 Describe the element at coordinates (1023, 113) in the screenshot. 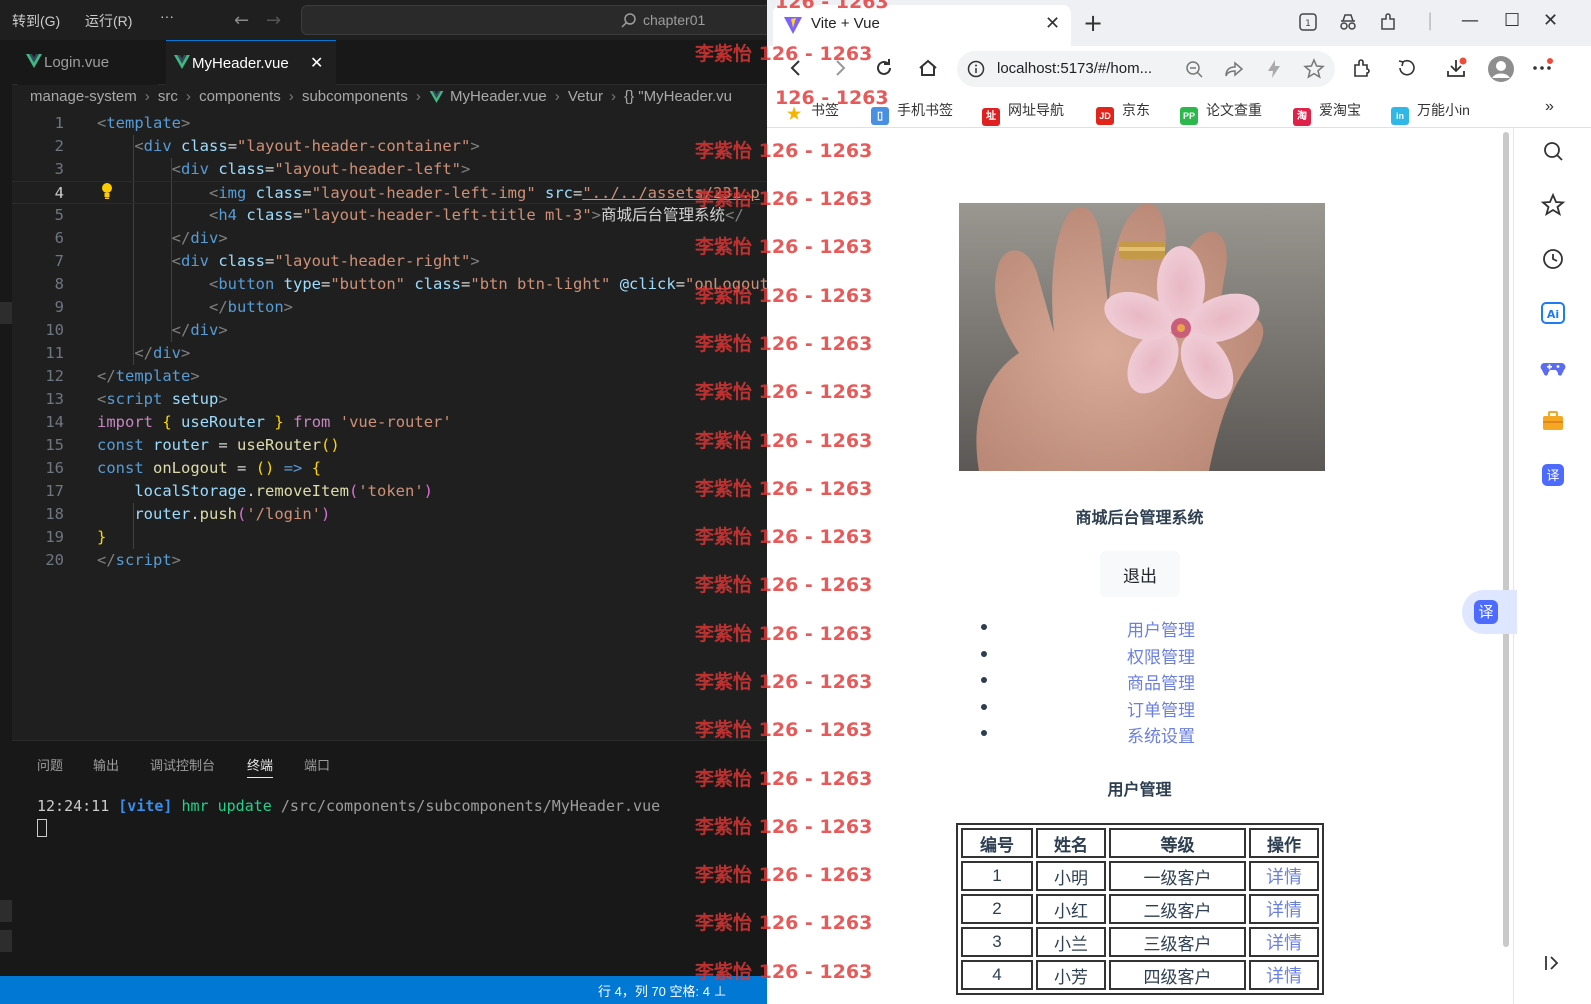

I see `bookmark-item: 址网址导航` at that location.